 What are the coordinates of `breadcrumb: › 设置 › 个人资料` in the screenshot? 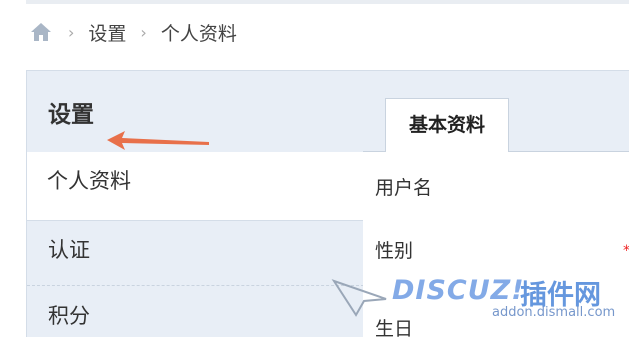 It's located at (133, 32).